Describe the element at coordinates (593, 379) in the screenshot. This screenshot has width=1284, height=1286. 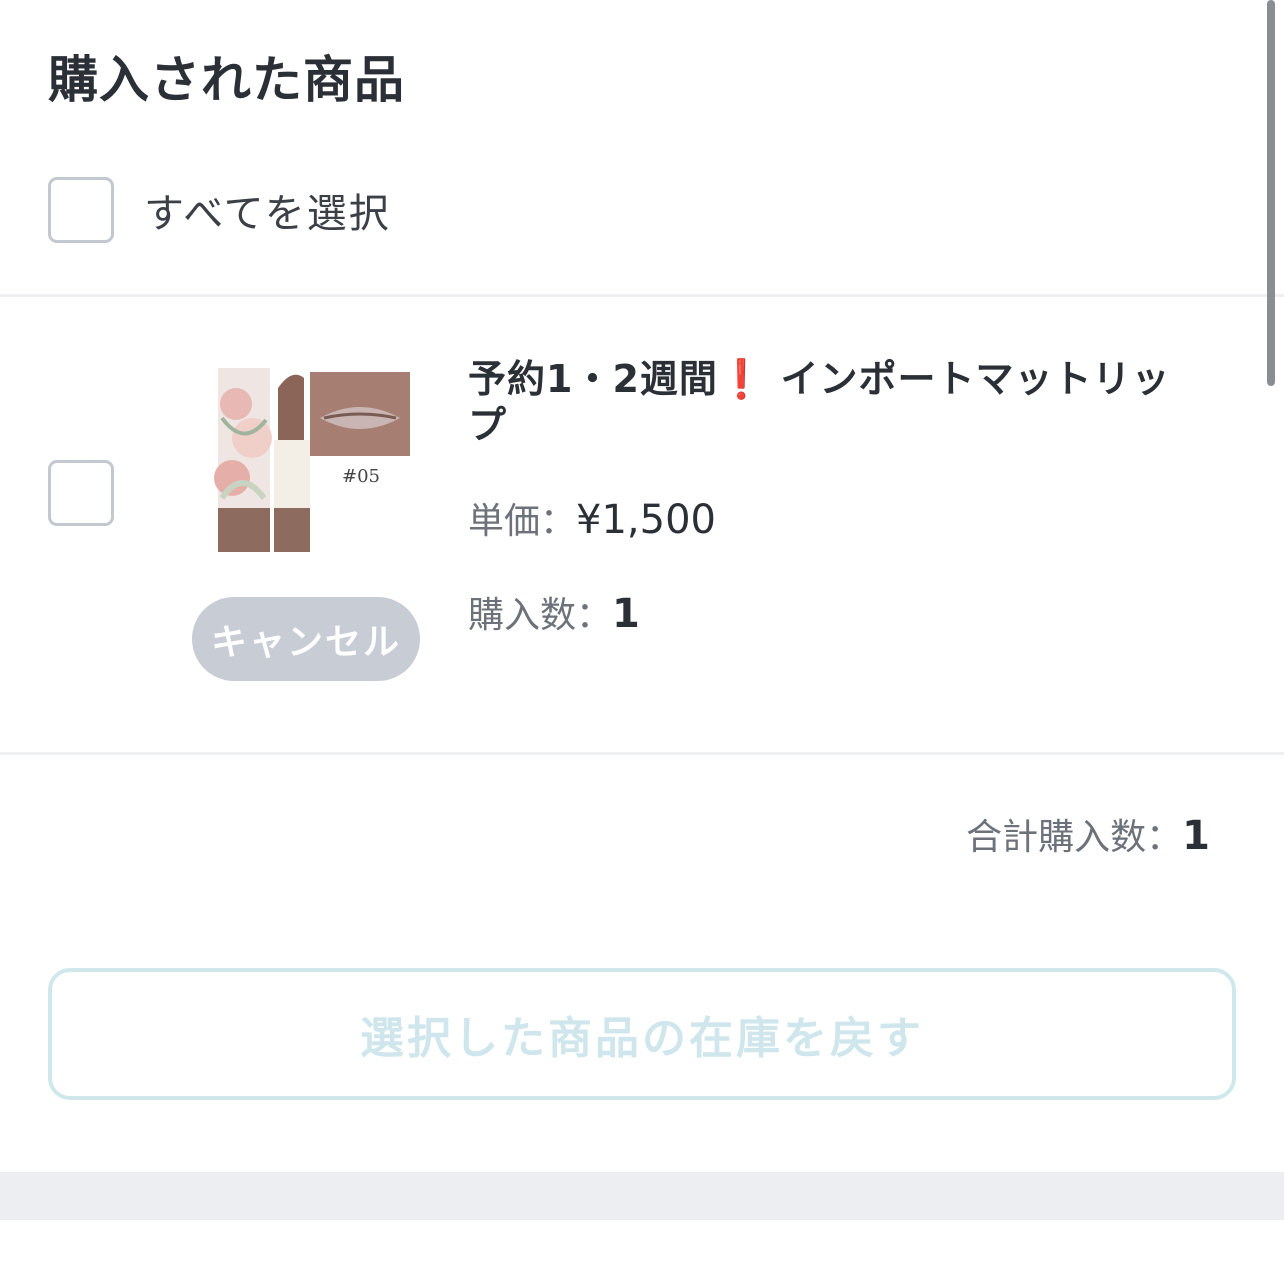
I see `product-name-prefix: 予約1・2週間` at that location.